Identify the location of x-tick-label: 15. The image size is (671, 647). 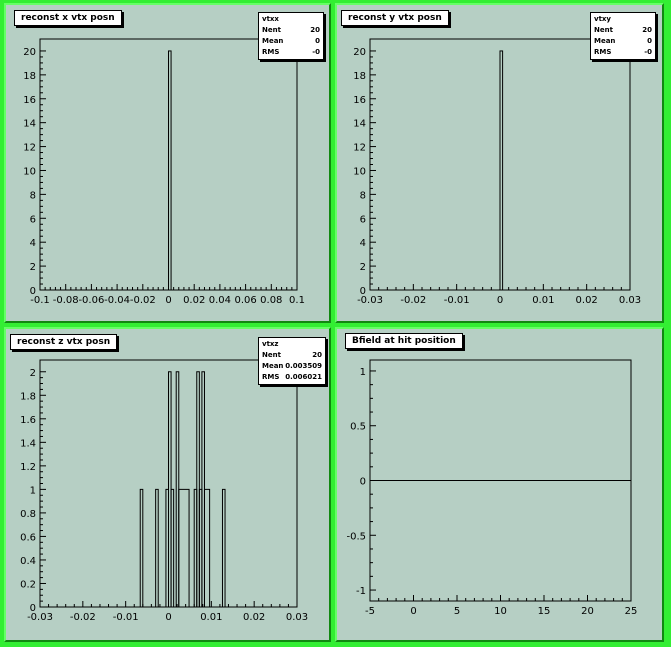
(544, 611).